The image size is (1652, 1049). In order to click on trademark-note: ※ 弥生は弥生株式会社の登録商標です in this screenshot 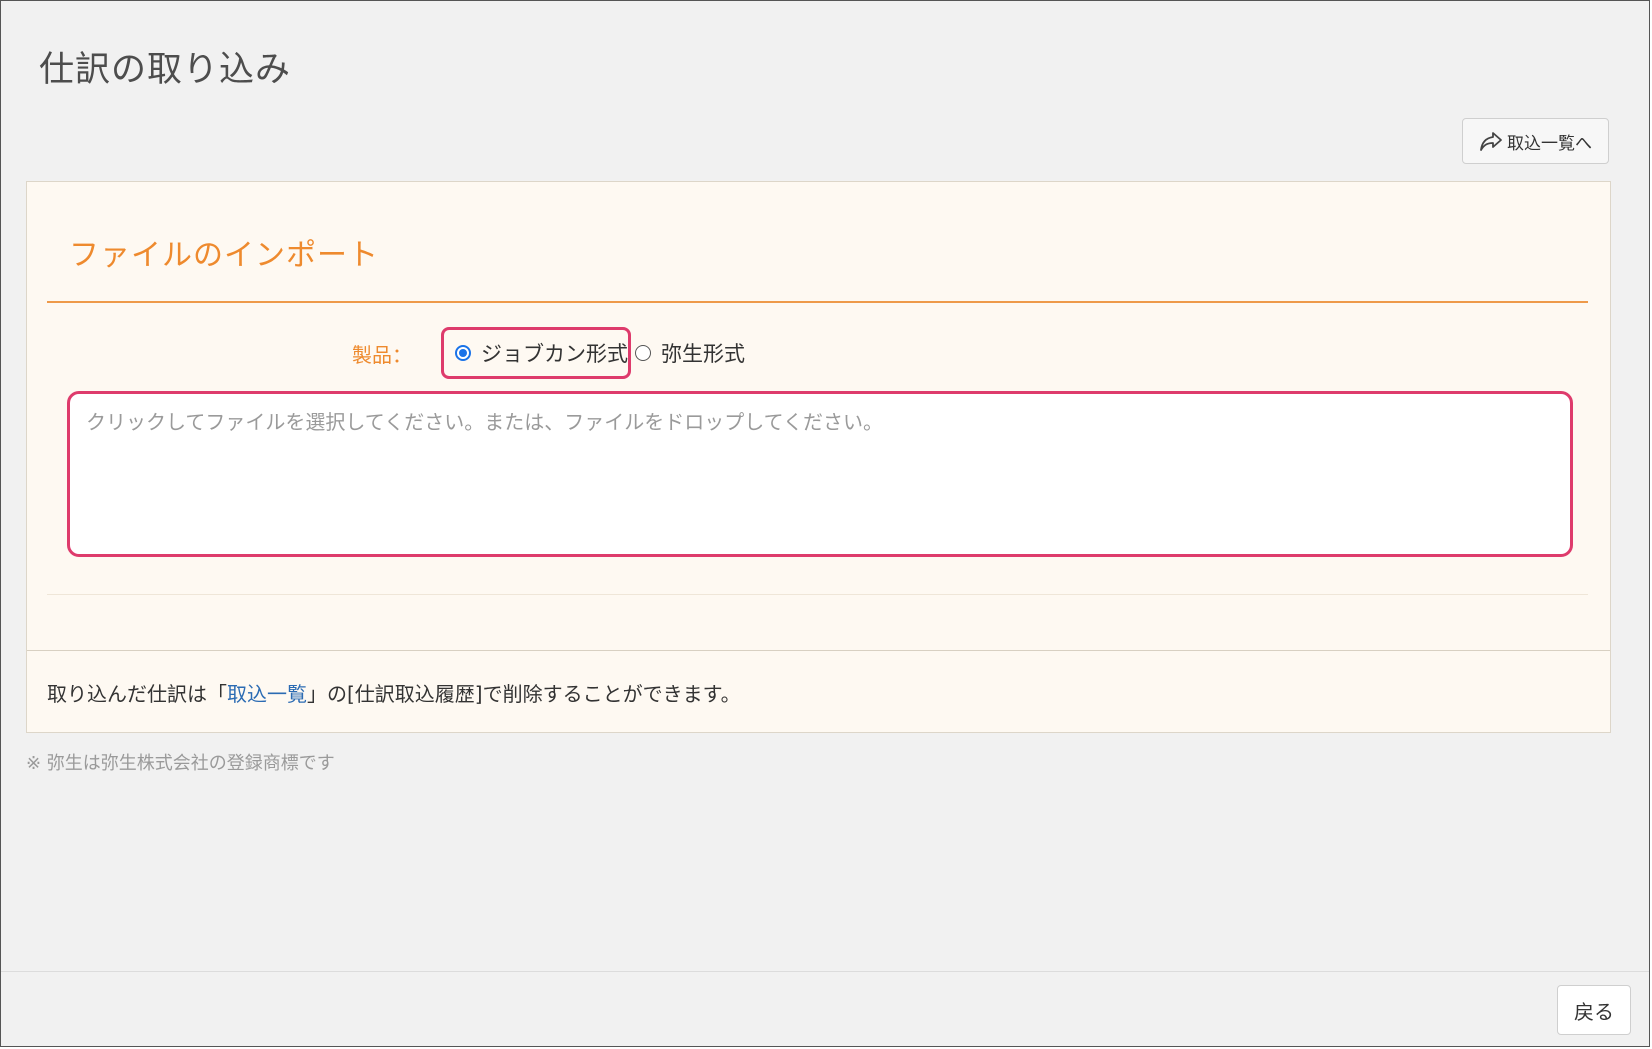, I will do `click(180, 763)`.